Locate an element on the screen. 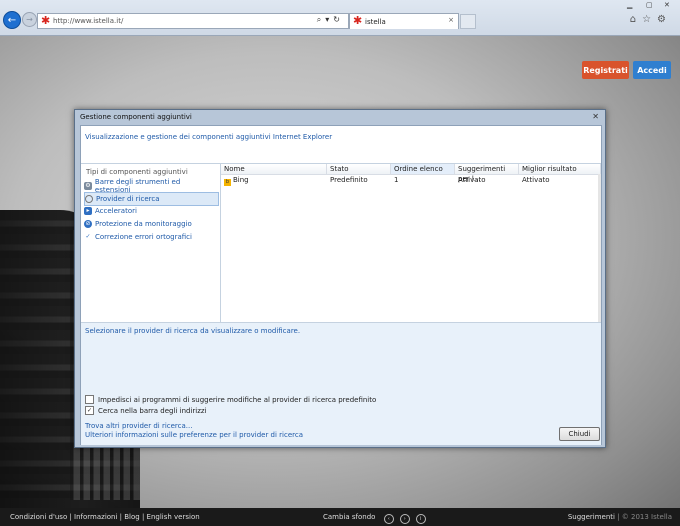  arrow-left-icon: ← is located at coordinates (12, 20).